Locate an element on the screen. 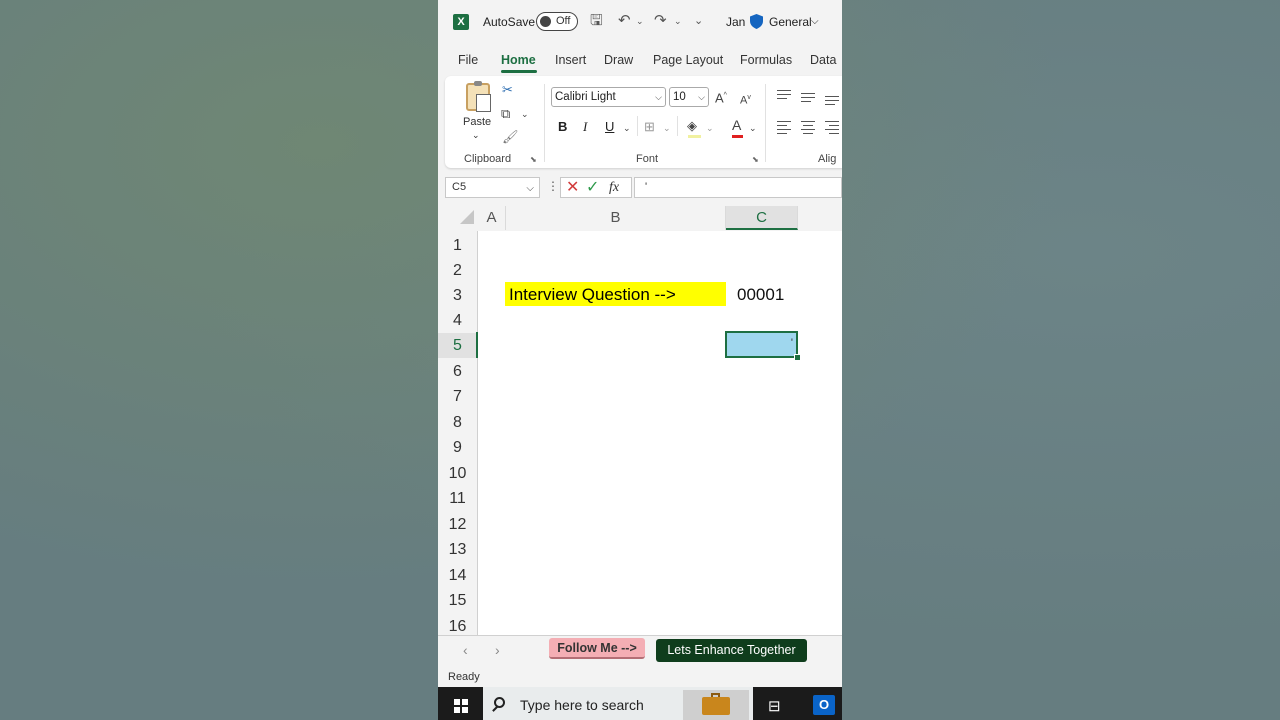 Image resolution: width=1280 pixels, height=720 pixels. row-header: 8 is located at coordinates (457, 422).